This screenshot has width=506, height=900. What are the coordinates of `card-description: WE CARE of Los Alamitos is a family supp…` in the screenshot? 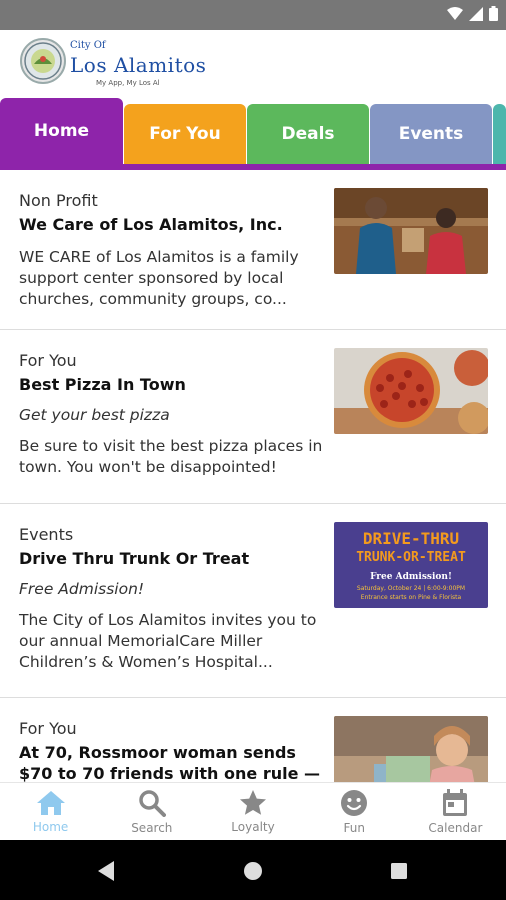 It's located at (159, 278).